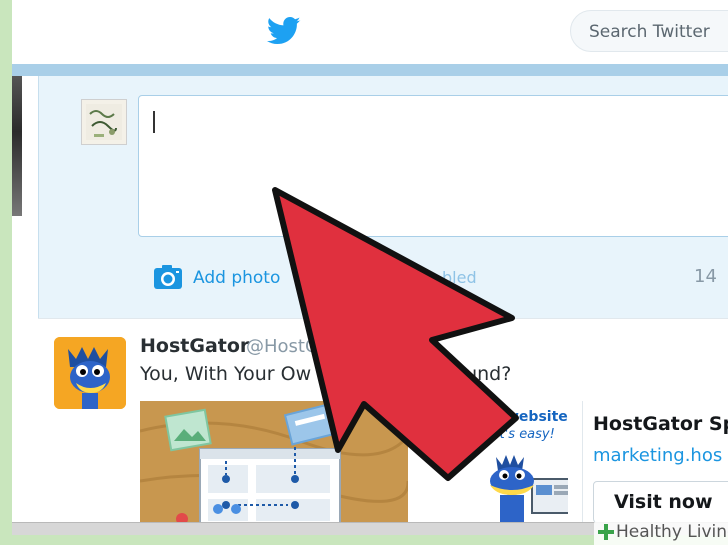  I want to click on add-photo-button: Add photo, so click(228, 279).